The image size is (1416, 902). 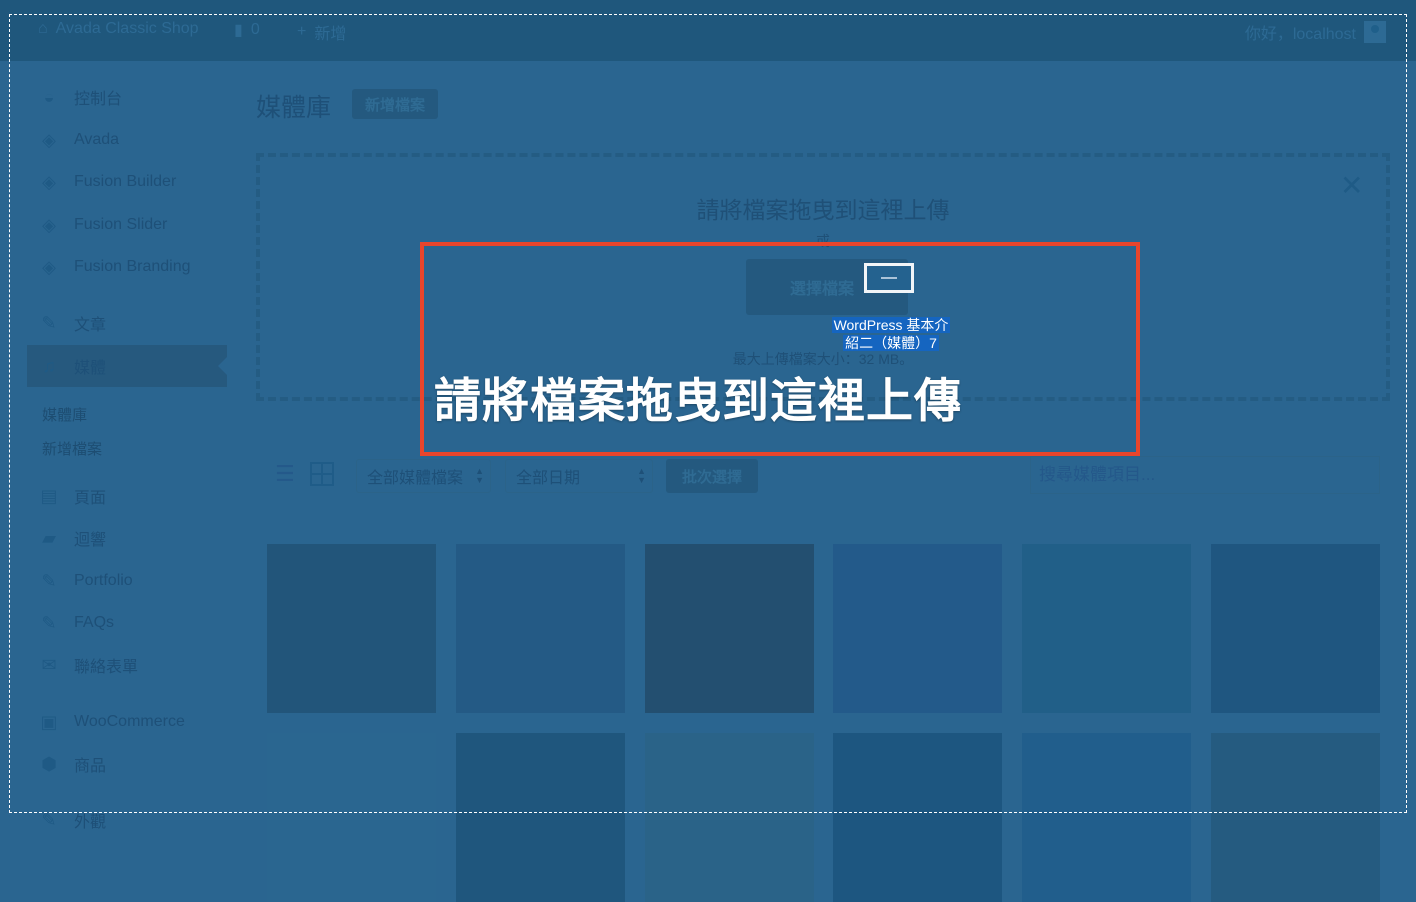 I want to click on date-filter: 全部日期 ▲ ▼, so click(x=579, y=476).